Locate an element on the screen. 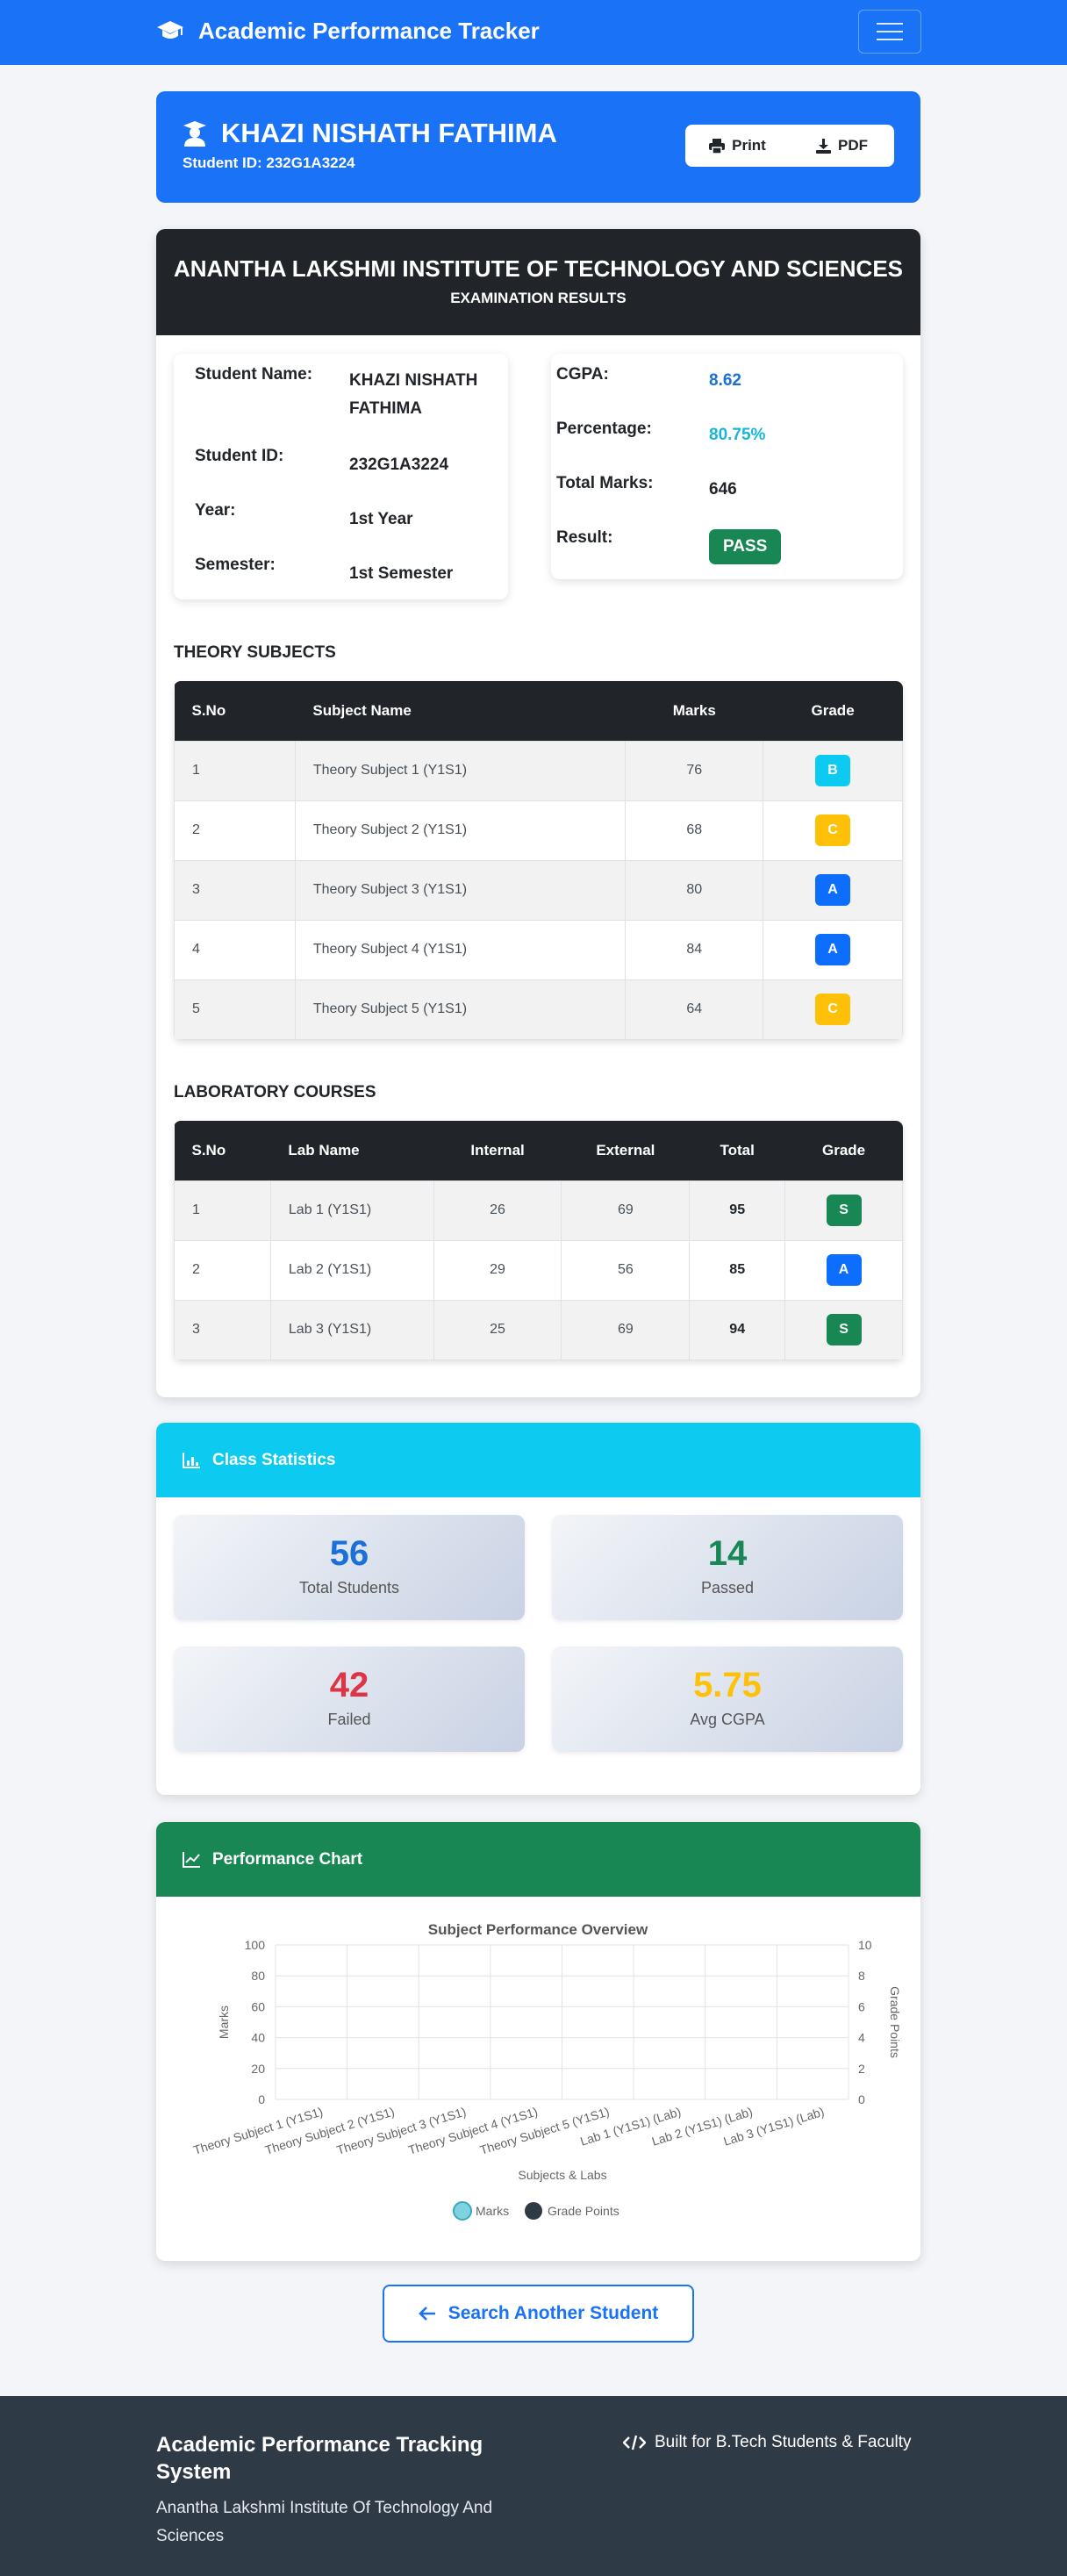  footer-credit: Built for B.Tech Students & Faculty is located at coordinates (768, 2443).